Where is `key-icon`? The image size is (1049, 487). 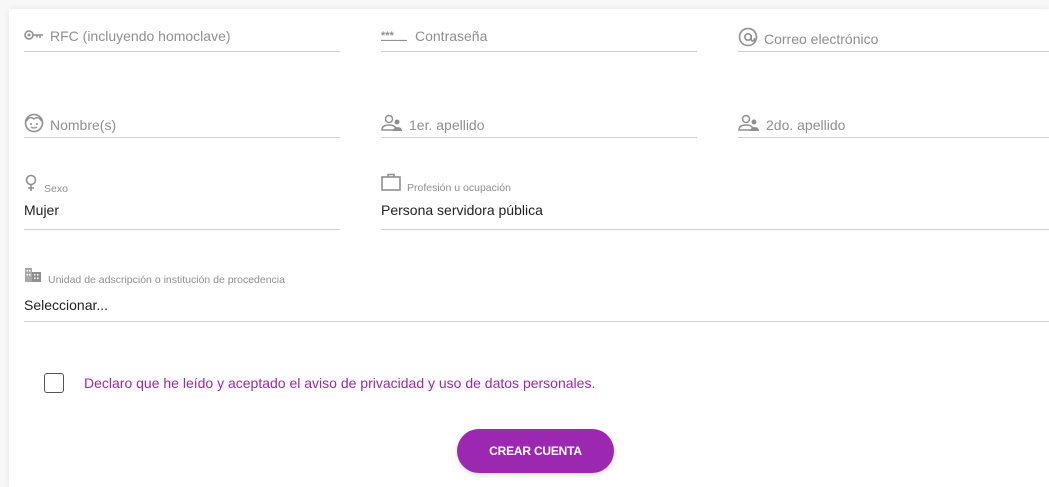 key-icon is located at coordinates (37, 36).